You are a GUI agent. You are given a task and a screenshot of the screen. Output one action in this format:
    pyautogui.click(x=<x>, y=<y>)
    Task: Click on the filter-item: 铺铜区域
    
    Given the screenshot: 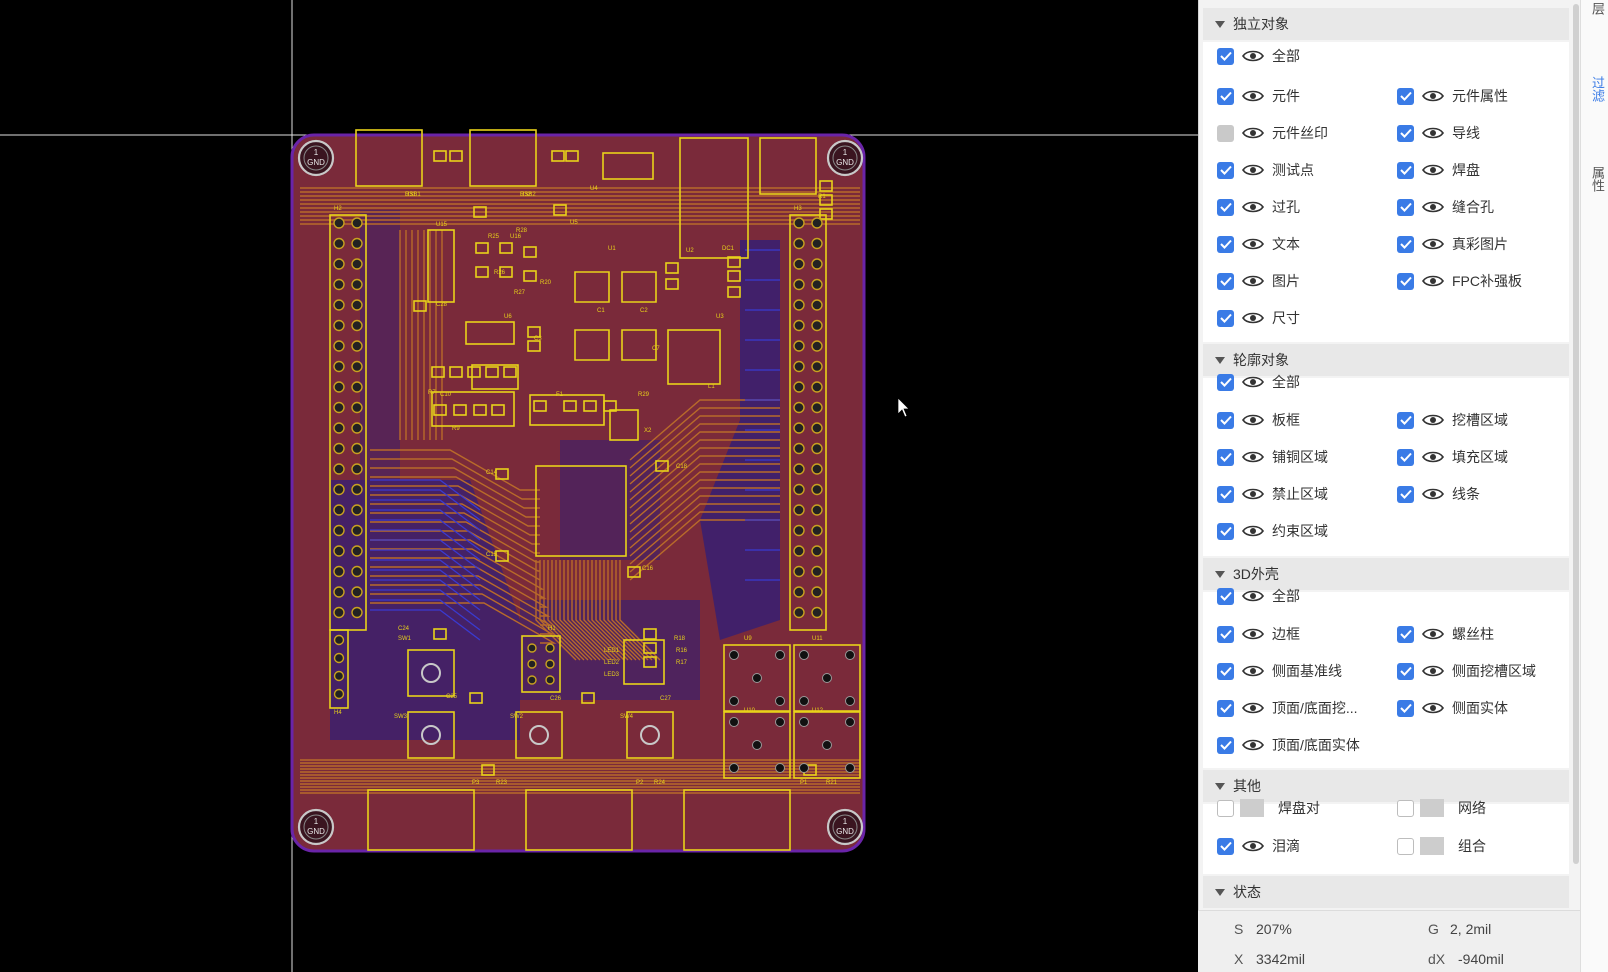 What is the action you would take?
    pyautogui.click(x=1272, y=457)
    